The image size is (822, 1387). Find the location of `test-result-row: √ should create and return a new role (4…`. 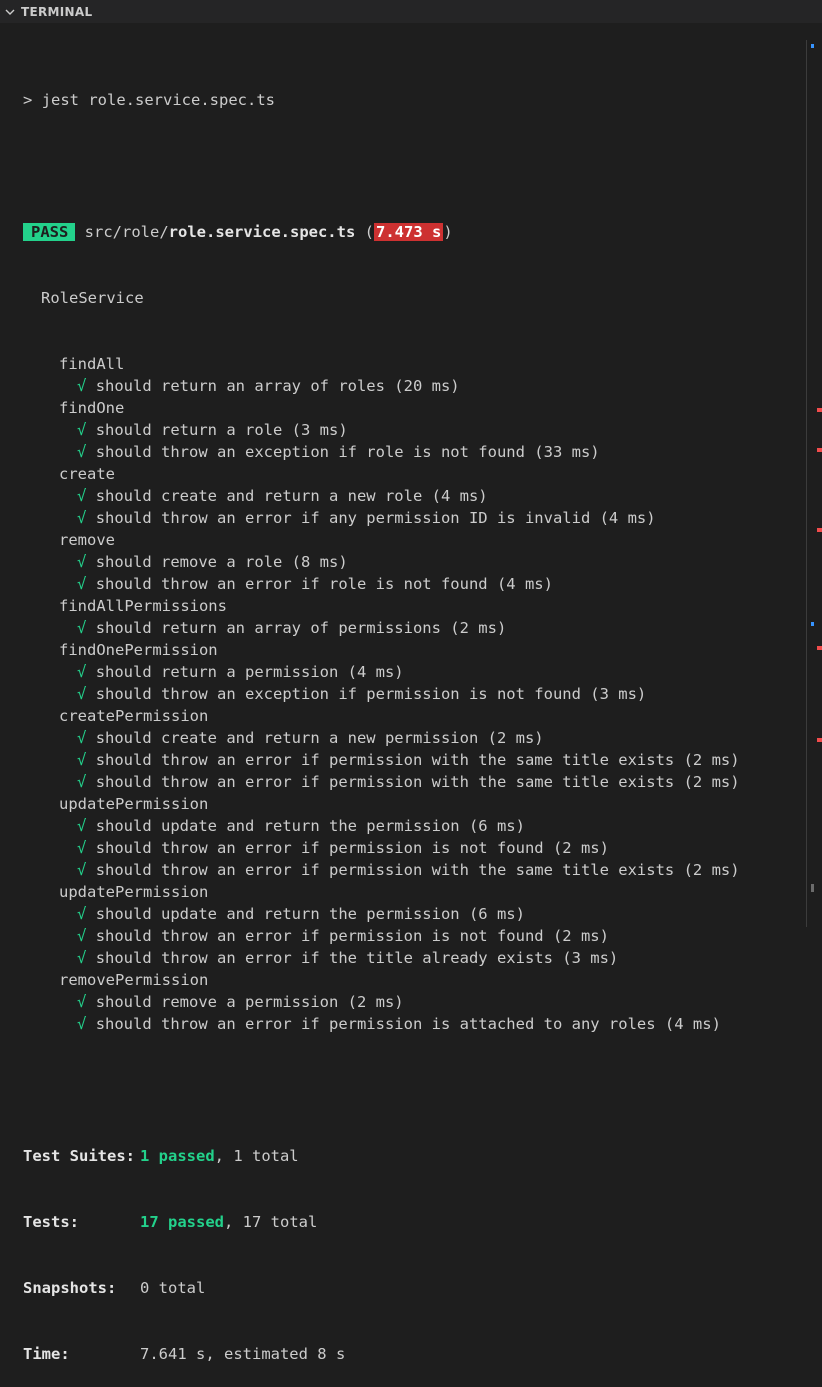

test-result-row: √ should create and return a new role (4… is located at coordinates (413, 496).